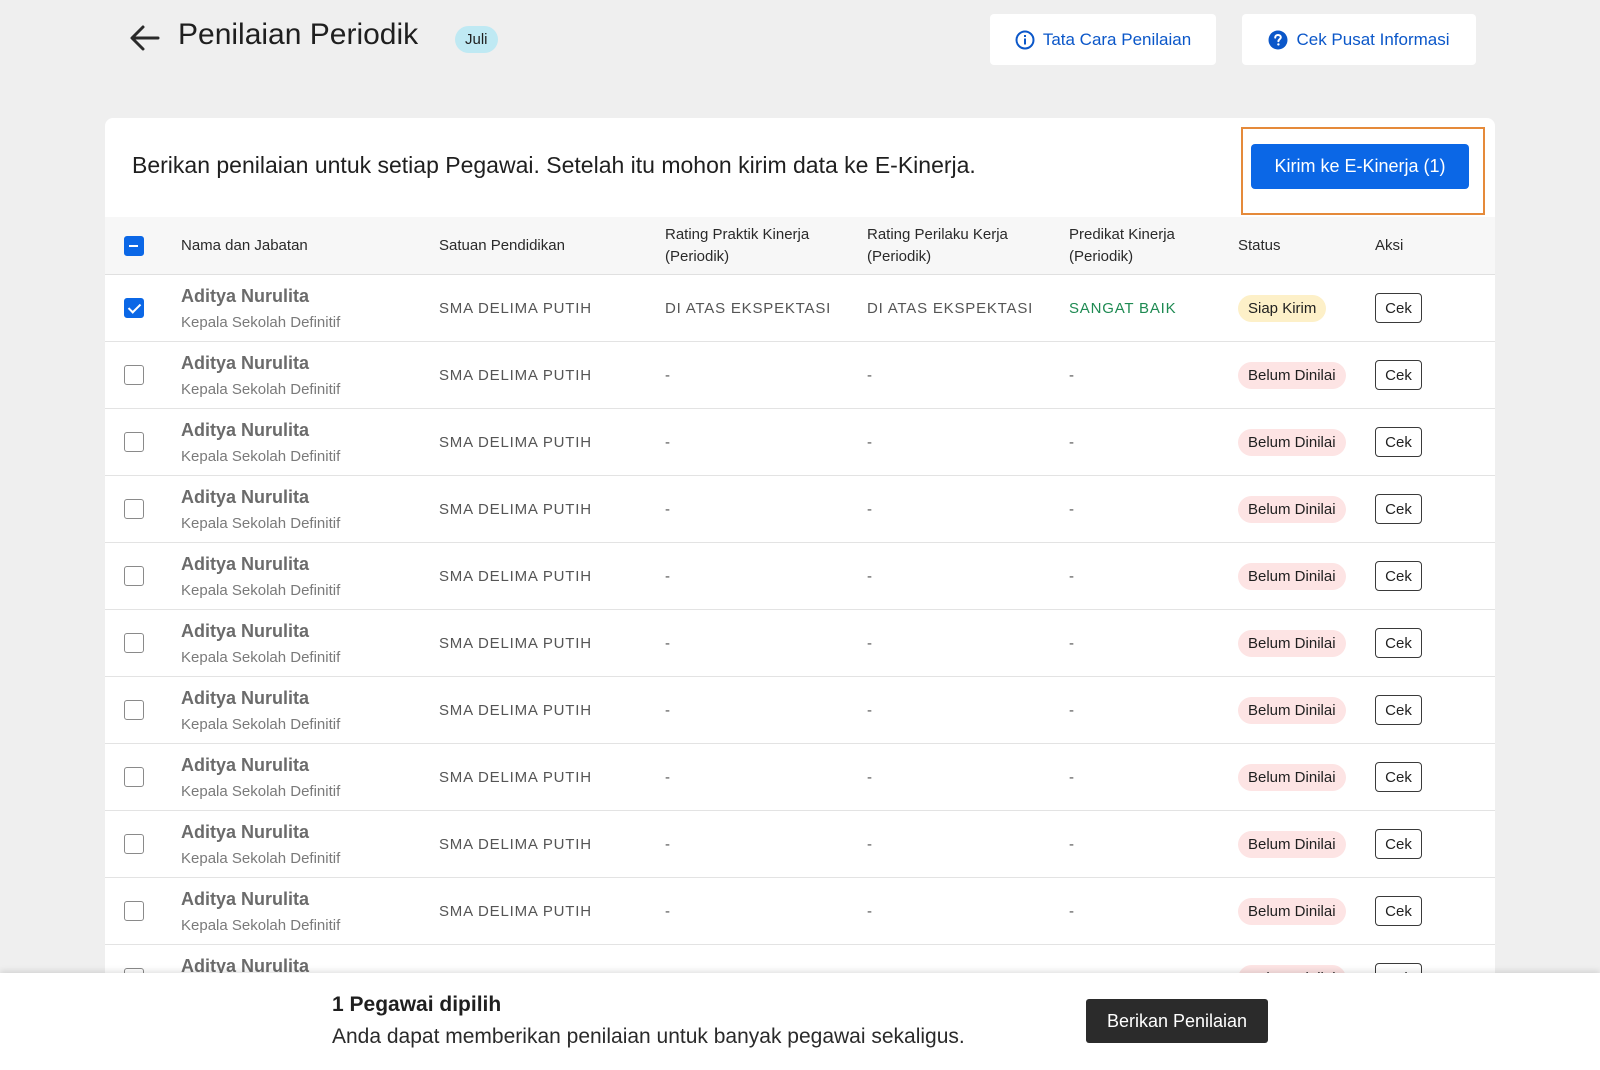 The image size is (1600, 1070). What do you see at coordinates (1122, 234) in the screenshot?
I see `col-predikat-line1: Predikat Kinerja` at bounding box center [1122, 234].